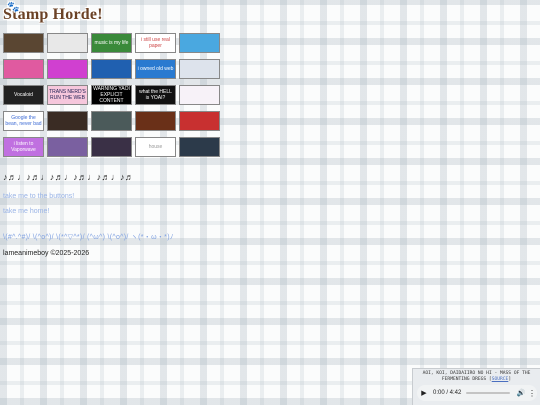  I want to click on more-vertical-icon: ⋮, so click(532, 393).